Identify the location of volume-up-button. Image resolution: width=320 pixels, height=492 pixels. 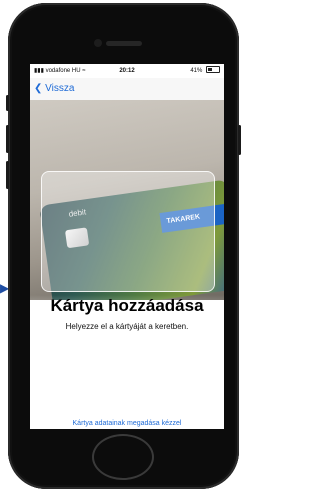
(7, 139).